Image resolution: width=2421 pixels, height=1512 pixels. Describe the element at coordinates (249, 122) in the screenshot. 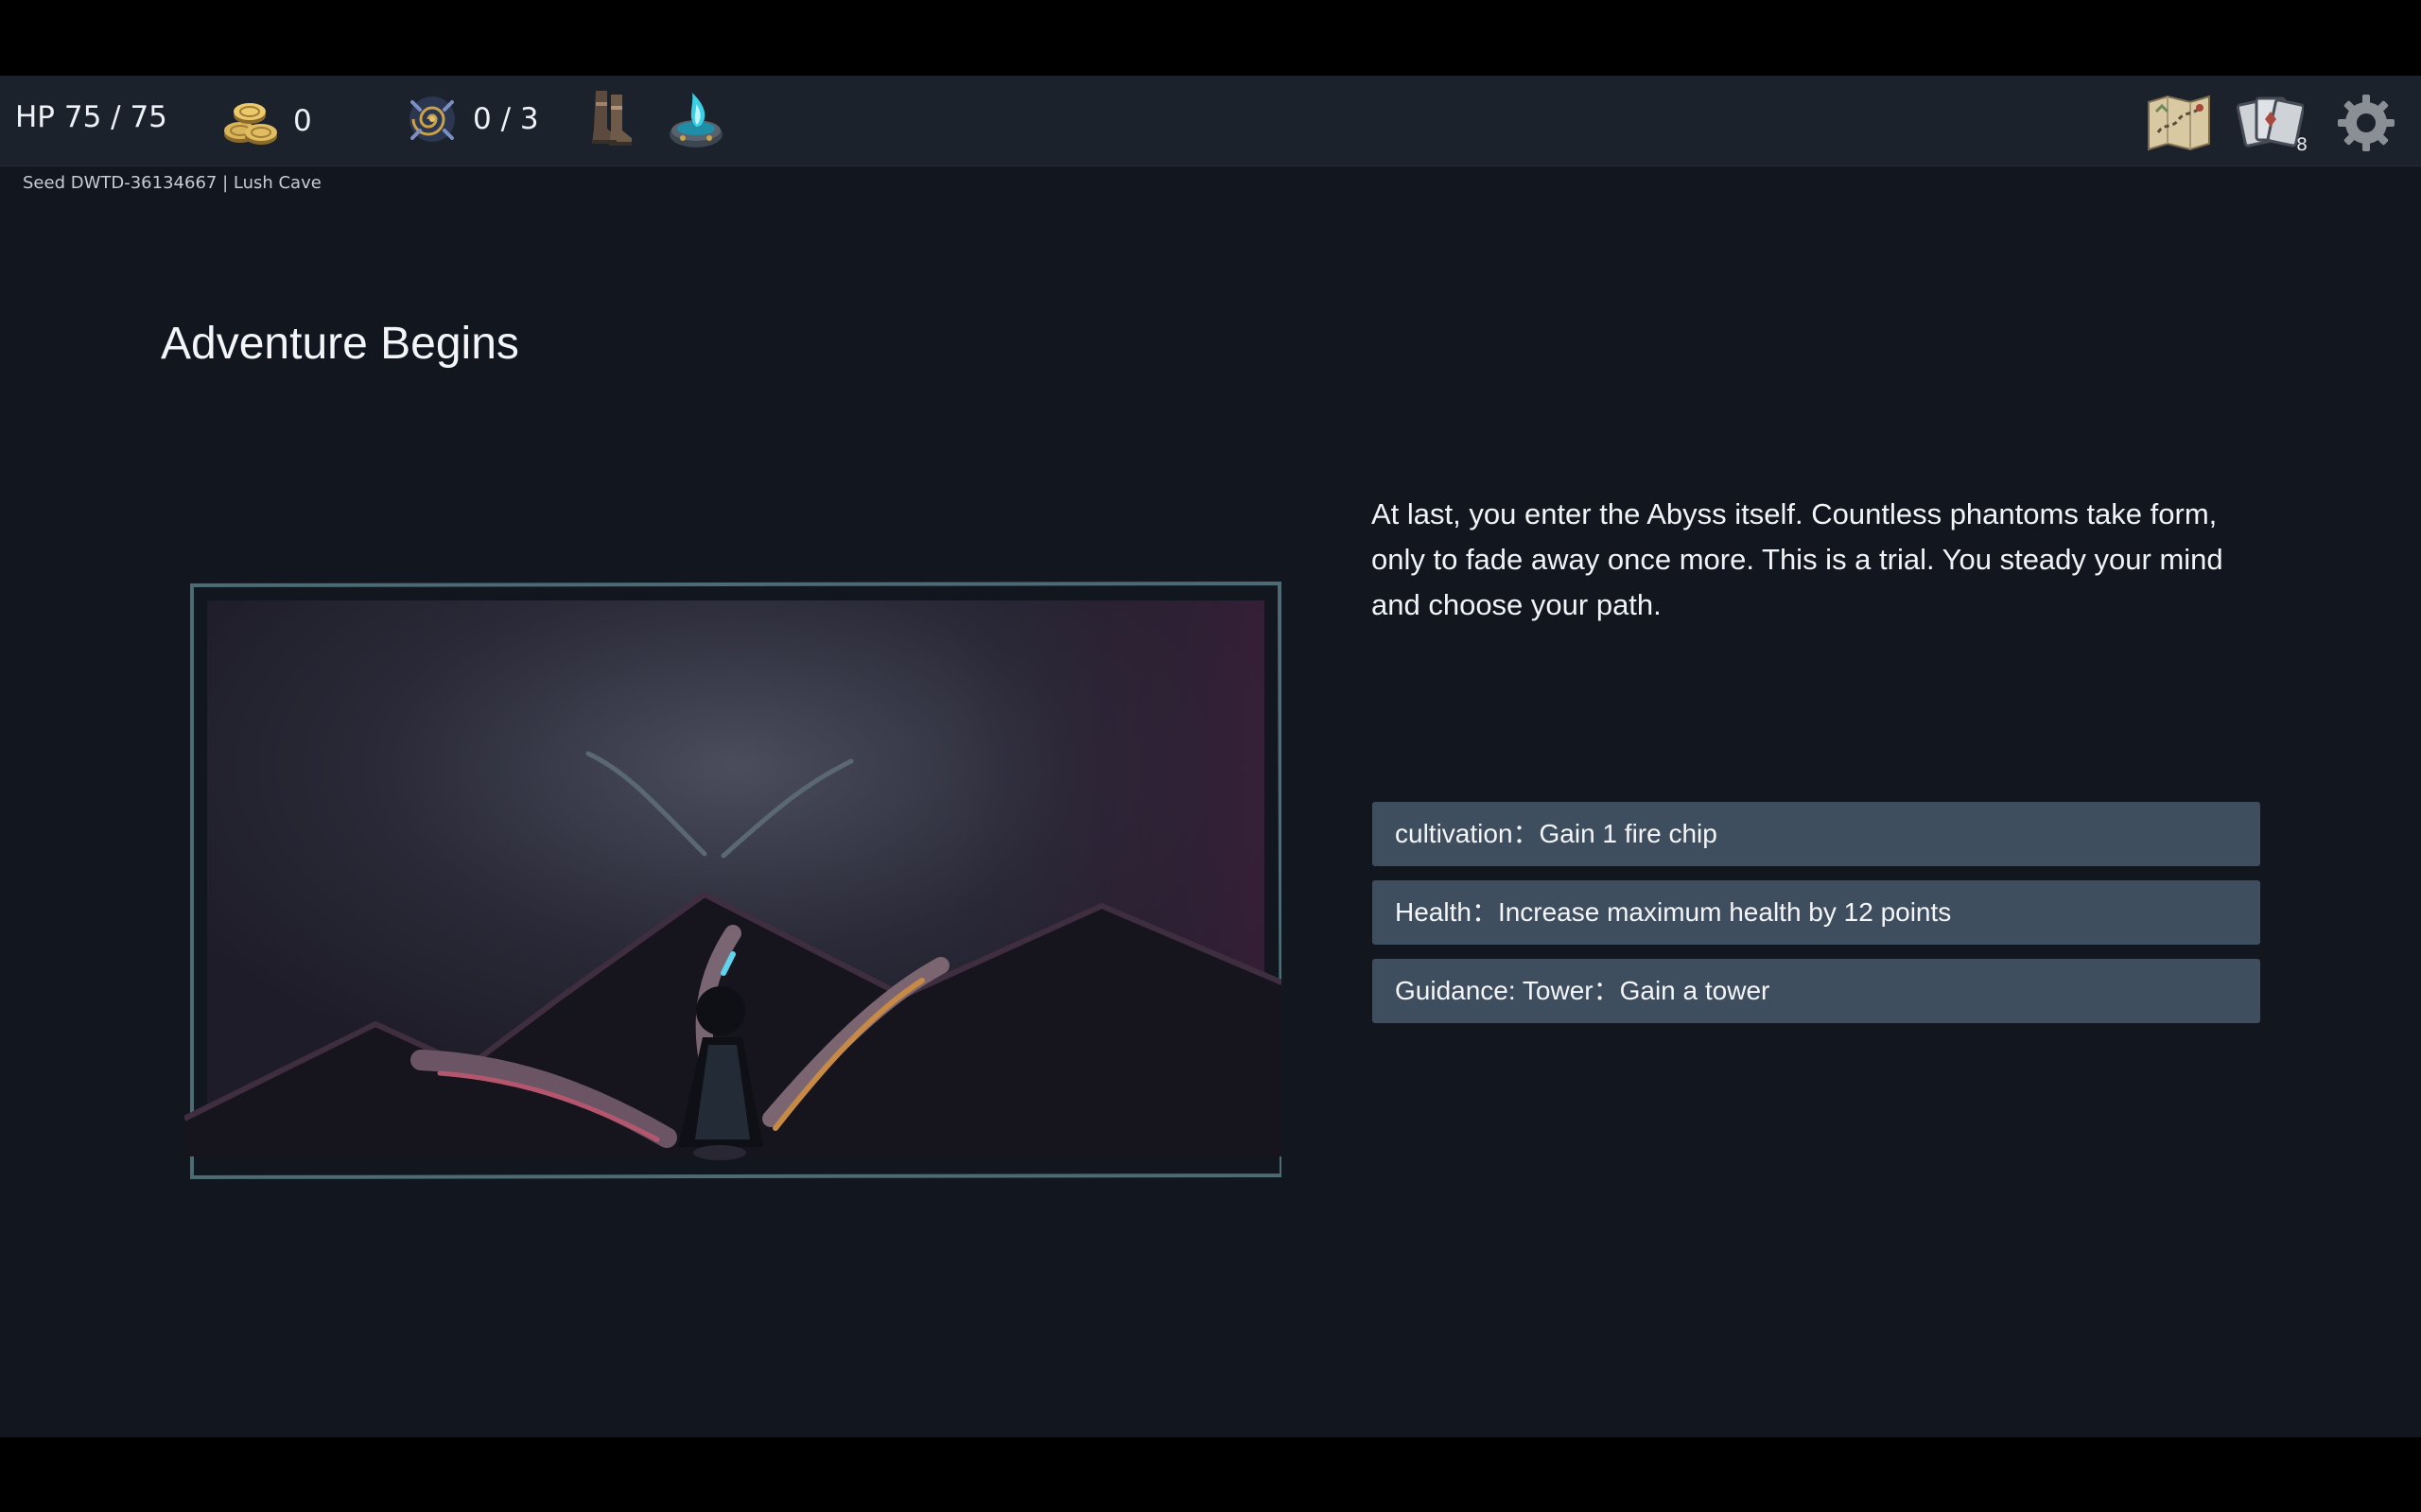

I see `gold-coins-icon` at that location.